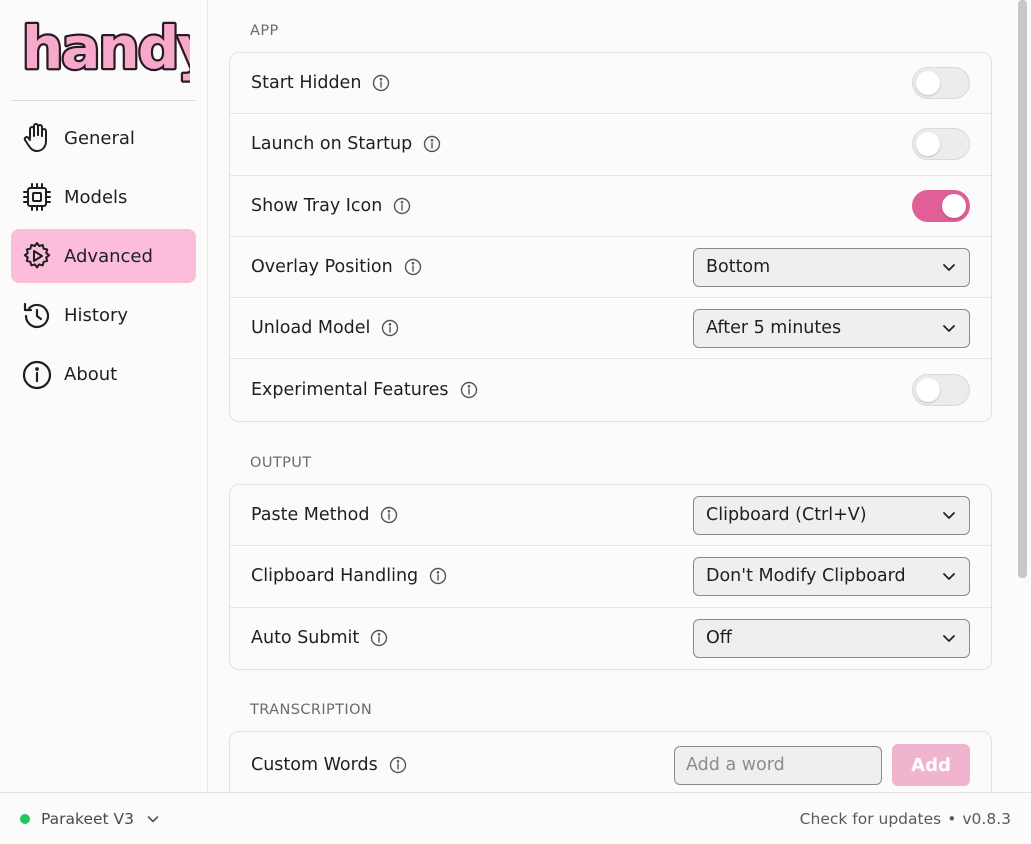  Describe the element at coordinates (831, 638) in the screenshot. I see `auto-submit-select: Off` at that location.